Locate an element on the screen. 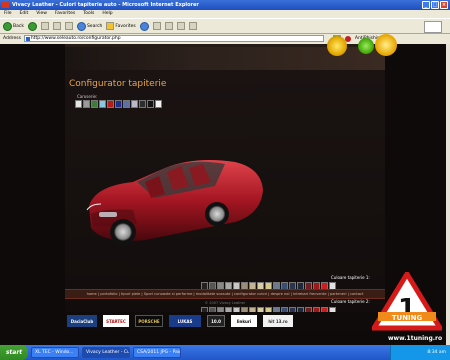  standard-toolbar: Back Search Favorites is located at coordinates (225, 26).